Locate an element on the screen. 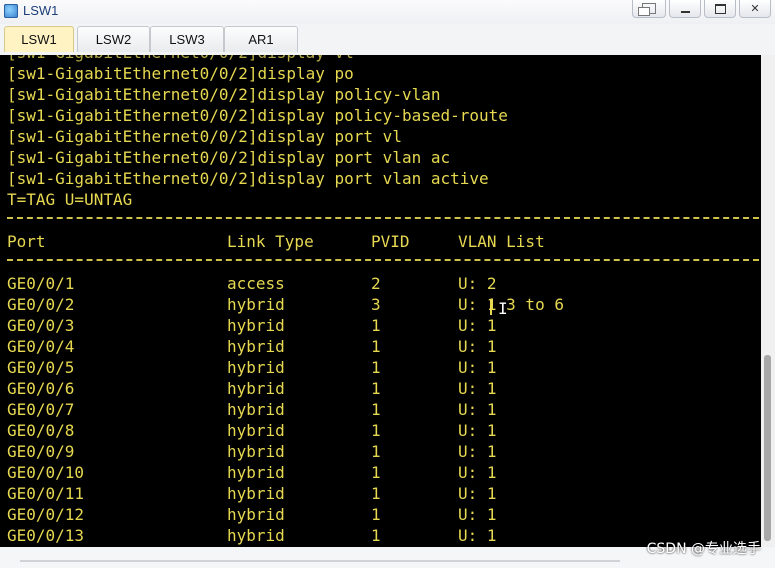 The width and height of the screenshot is (775, 568). tab-lsw1: LSW1 is located at coordinates (39, 39).